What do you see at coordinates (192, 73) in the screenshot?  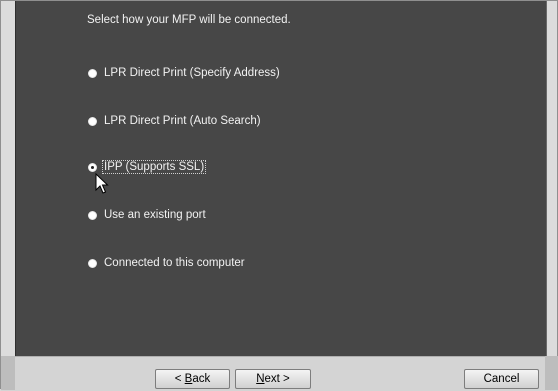 I see `option-label: LPR Direct Print (Specify Address)` at bounding box center [192, 73].